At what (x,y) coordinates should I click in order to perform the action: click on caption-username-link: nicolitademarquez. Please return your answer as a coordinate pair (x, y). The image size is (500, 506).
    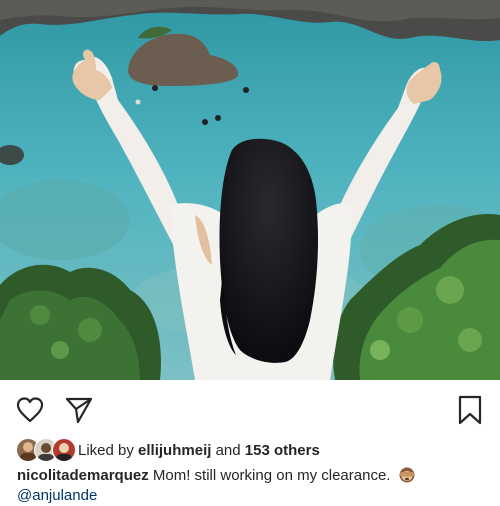
    Looking at the image, I should click on (83, 475).